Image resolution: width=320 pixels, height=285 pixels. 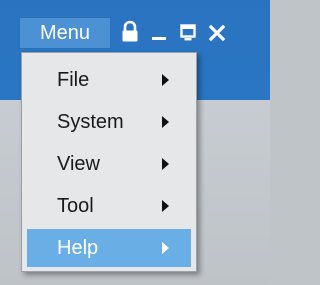 What do you see at coordinates (90, 122) in the screenshot?
I see `menu-item-label: System` at bounding box center [90, 122].